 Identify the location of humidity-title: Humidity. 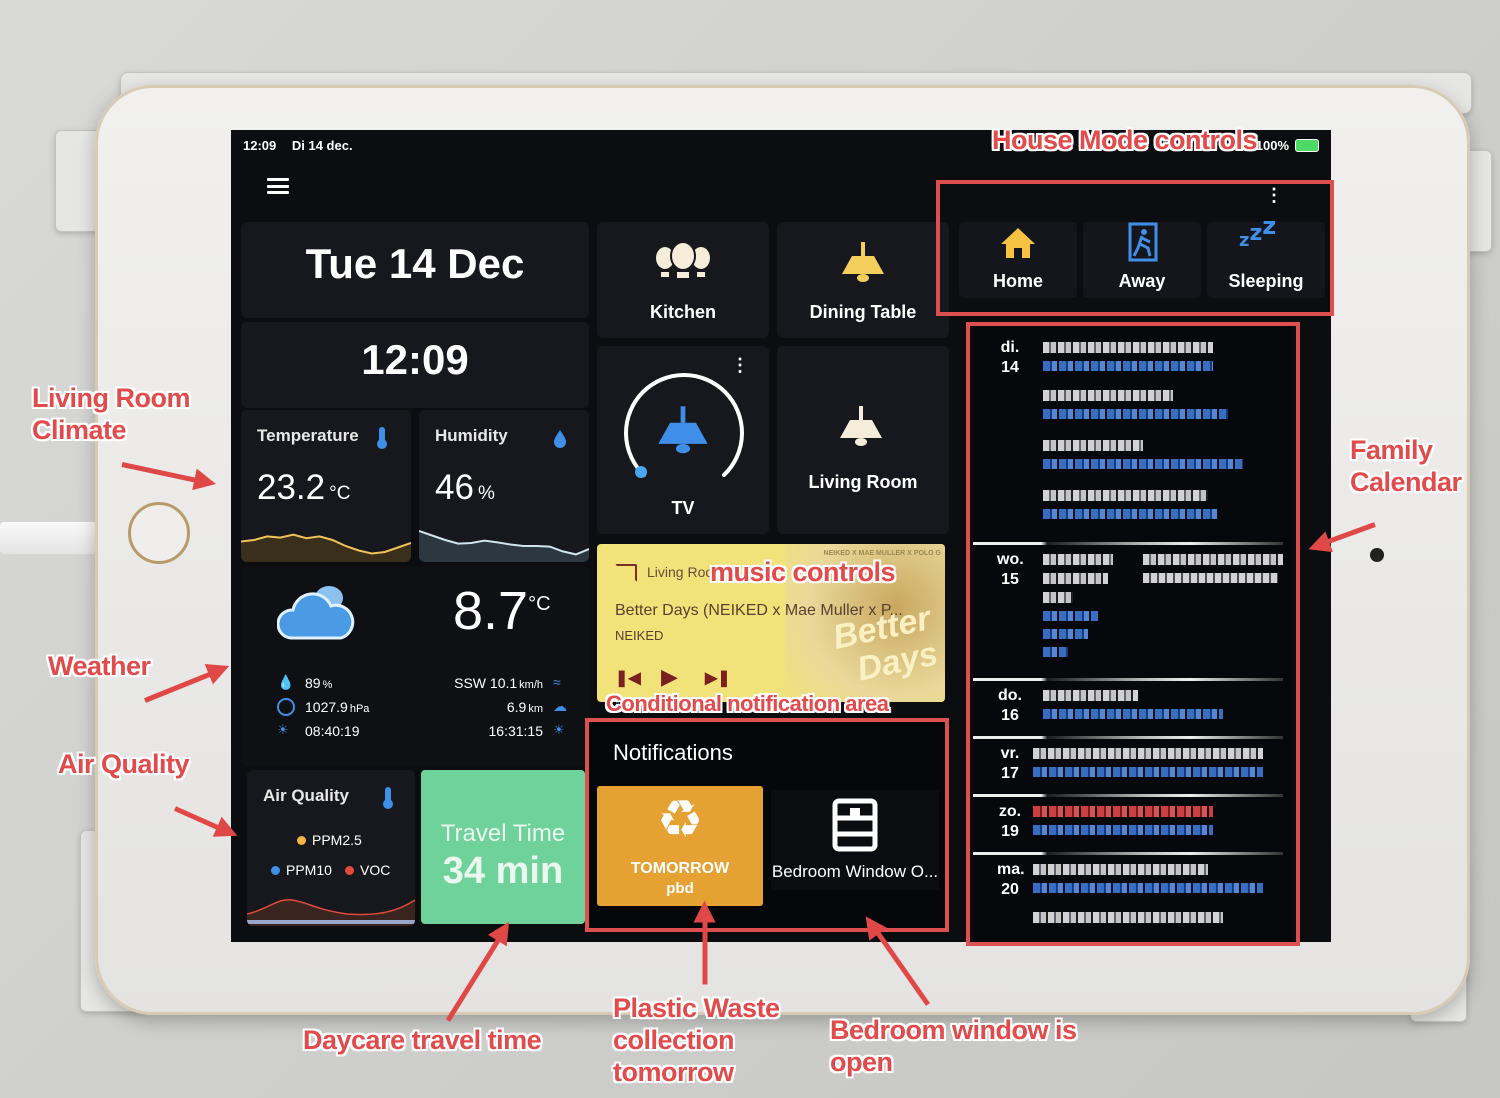
(471, 435).